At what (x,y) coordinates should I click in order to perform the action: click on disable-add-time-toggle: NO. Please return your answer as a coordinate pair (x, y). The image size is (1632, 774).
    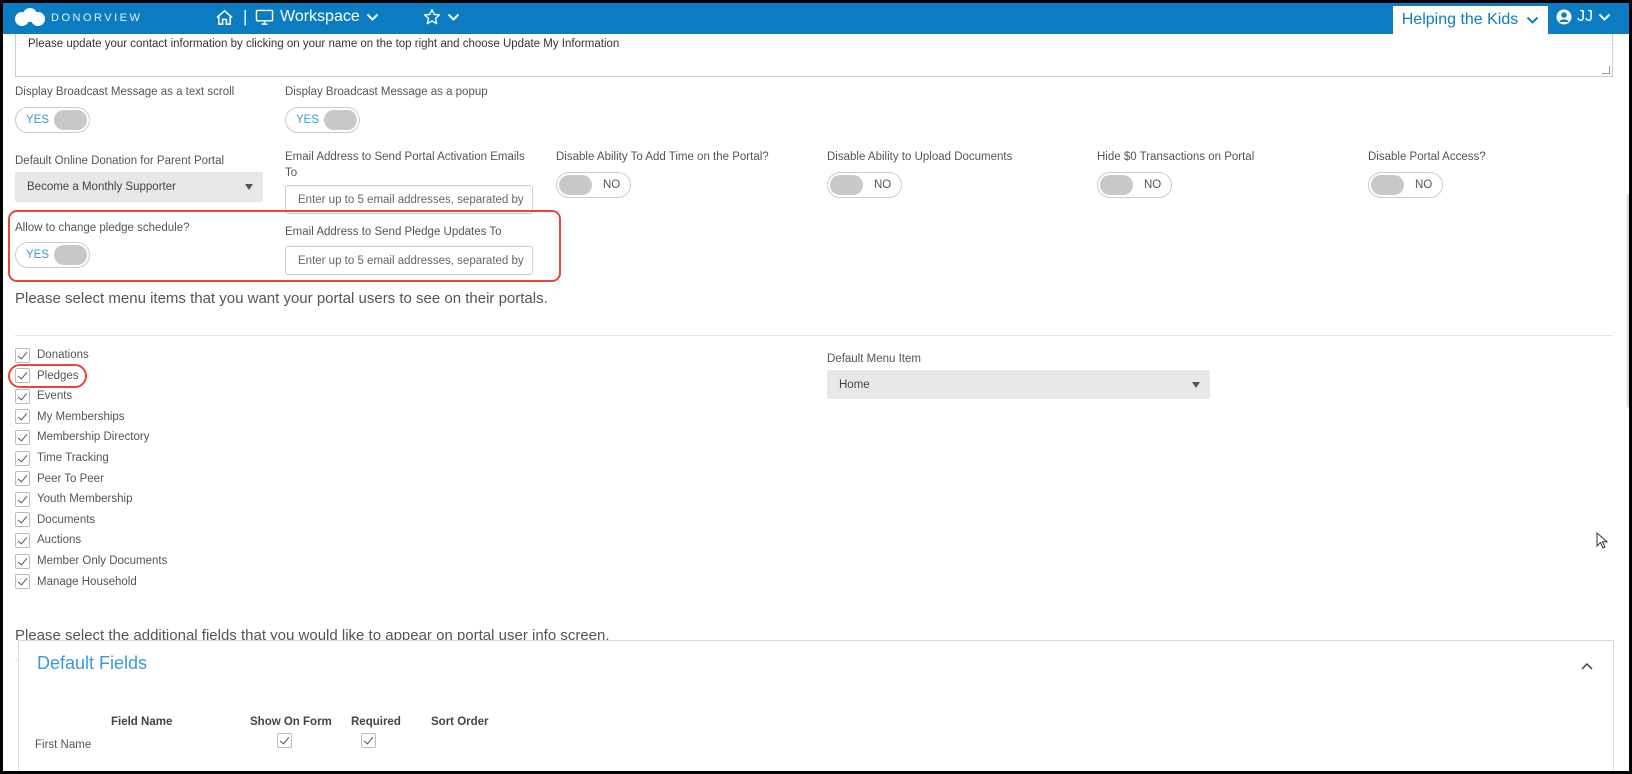
    Looking at the image, I should click on (593, 185).